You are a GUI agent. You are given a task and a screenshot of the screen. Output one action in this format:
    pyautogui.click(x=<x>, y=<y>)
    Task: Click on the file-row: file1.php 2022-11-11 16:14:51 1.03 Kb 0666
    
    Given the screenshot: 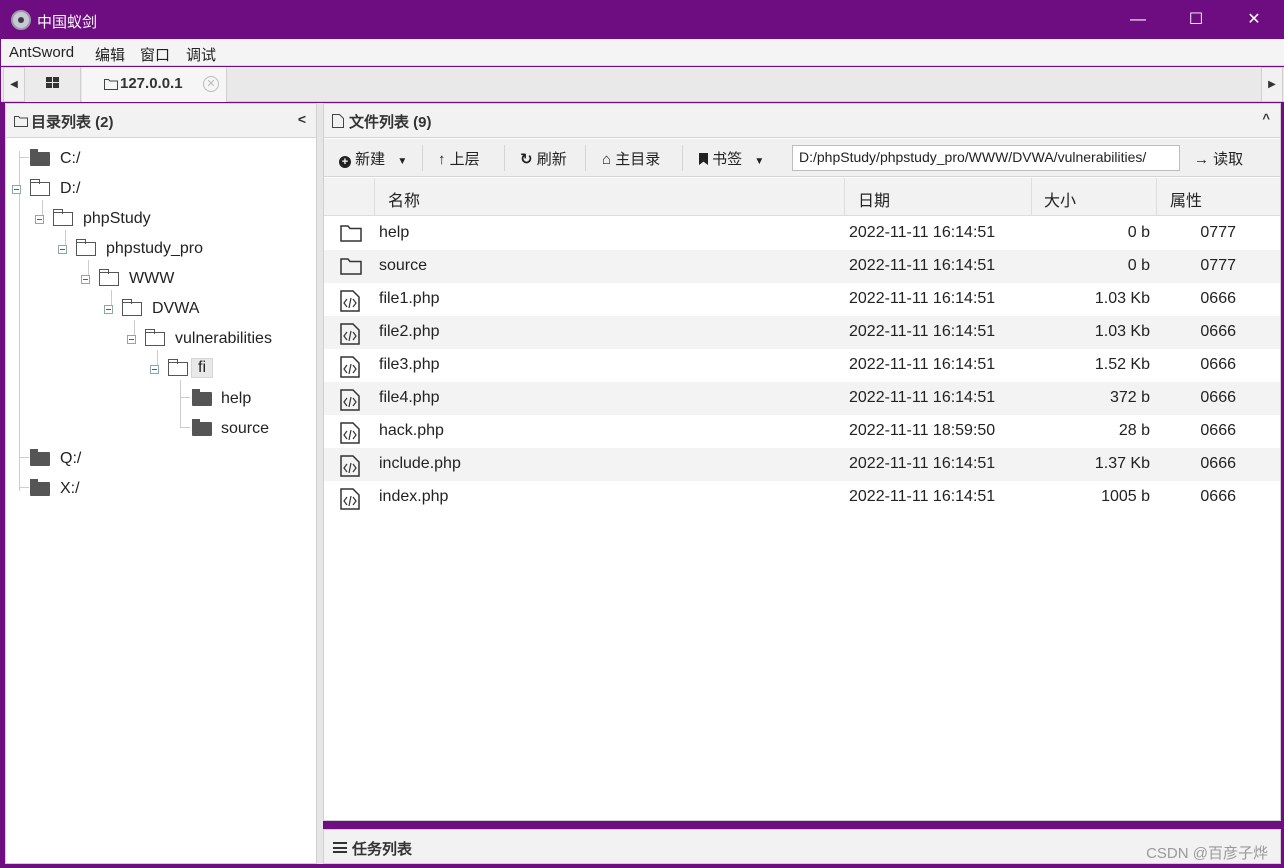 What is the action you would take?
    pyautogui.click(x=802, y=299)
    